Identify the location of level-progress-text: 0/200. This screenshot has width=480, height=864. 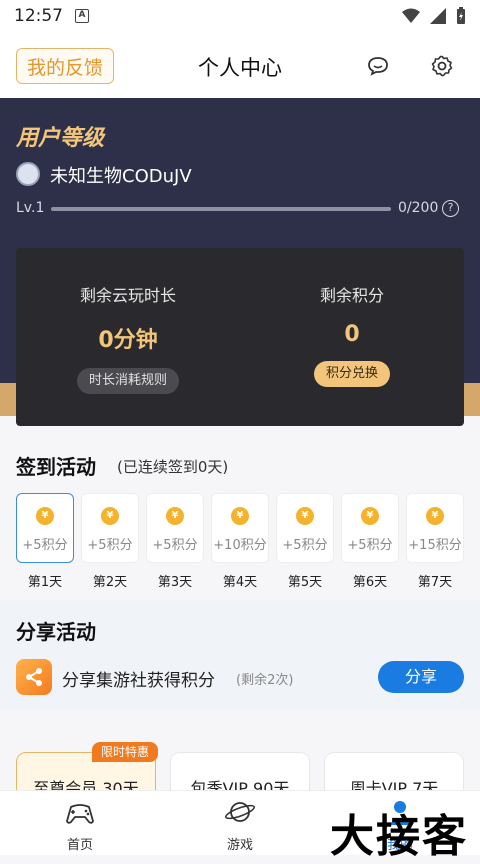
(418, 208).